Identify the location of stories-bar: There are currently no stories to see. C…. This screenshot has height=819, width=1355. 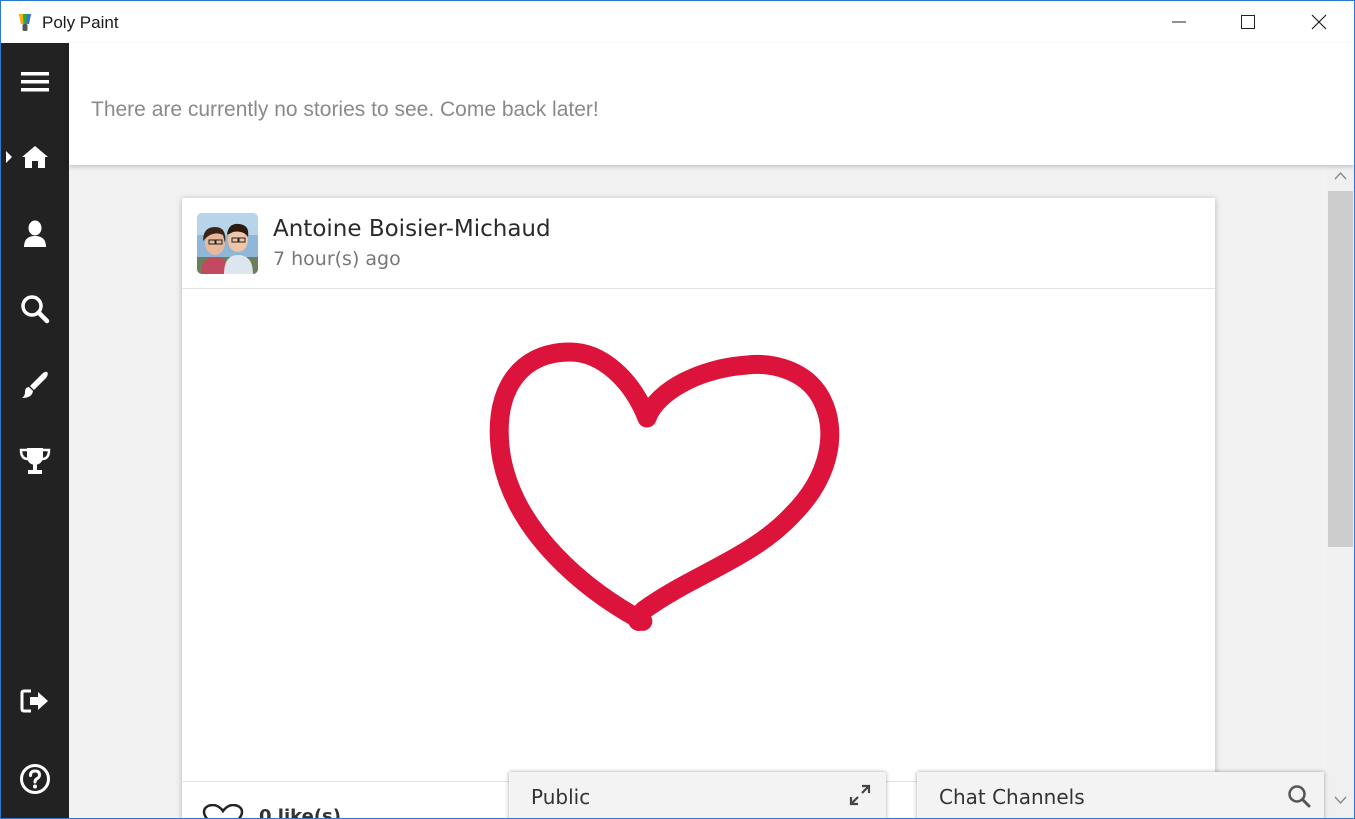
(711, 104).